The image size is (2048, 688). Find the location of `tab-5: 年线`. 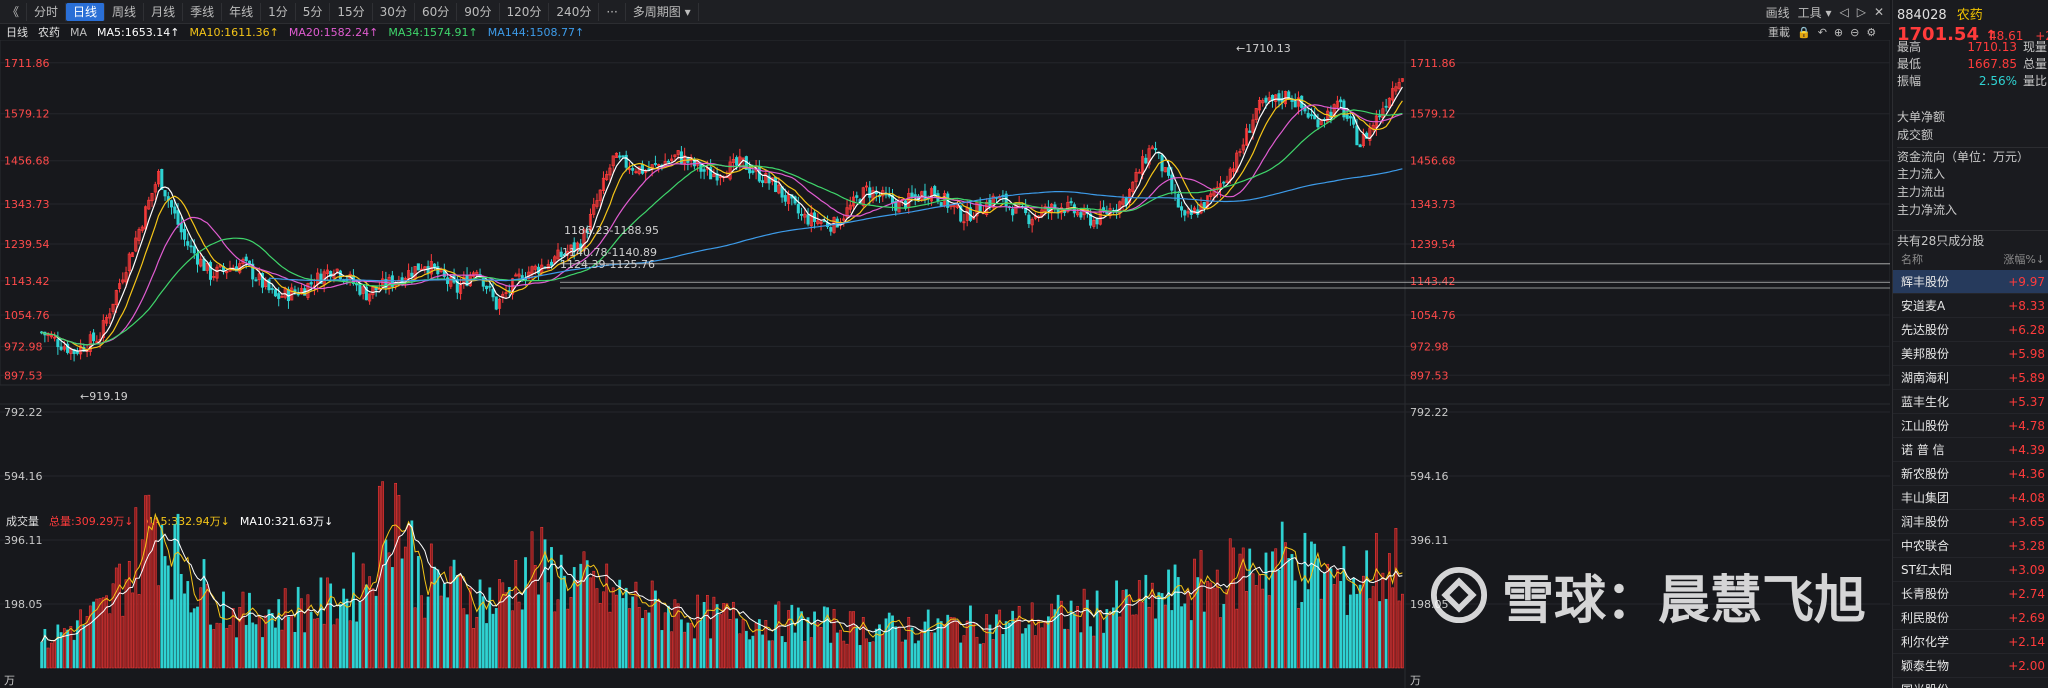

tab-5: 年线 is located at coordinates (242, 11).